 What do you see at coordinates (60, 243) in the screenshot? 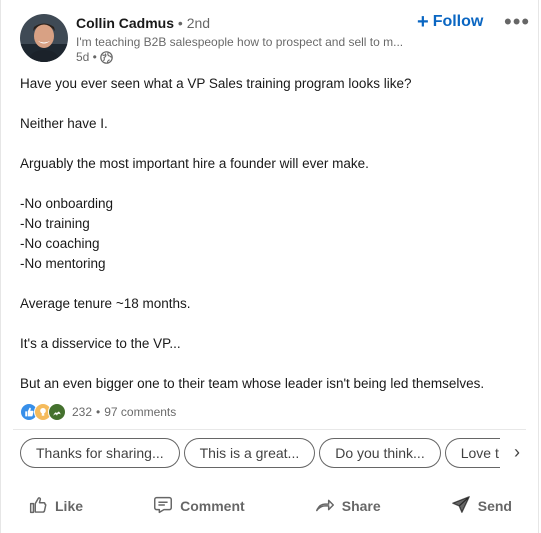
I see `post-line: -No coaching` at bounding box center [60, 243].